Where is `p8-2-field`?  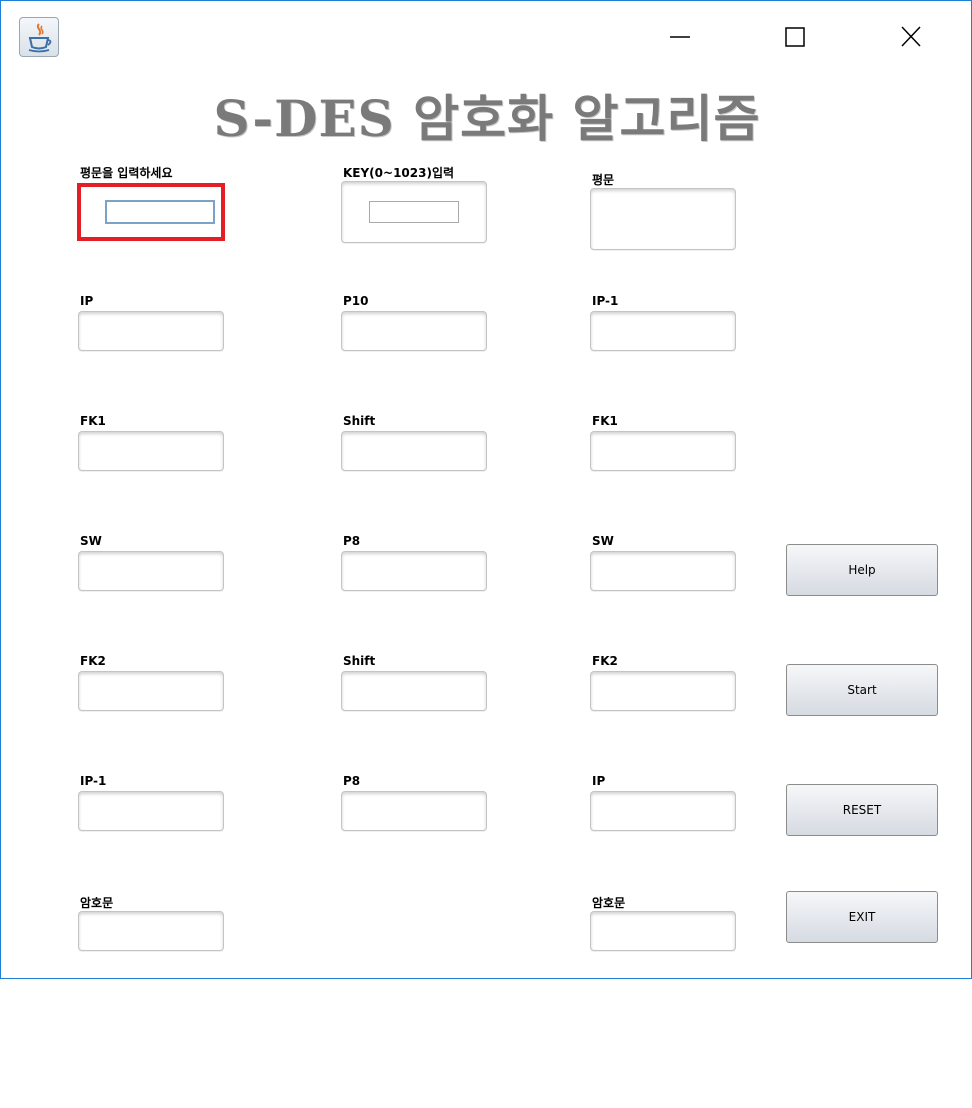 p8-2-field is located at coordinates (414, 811).